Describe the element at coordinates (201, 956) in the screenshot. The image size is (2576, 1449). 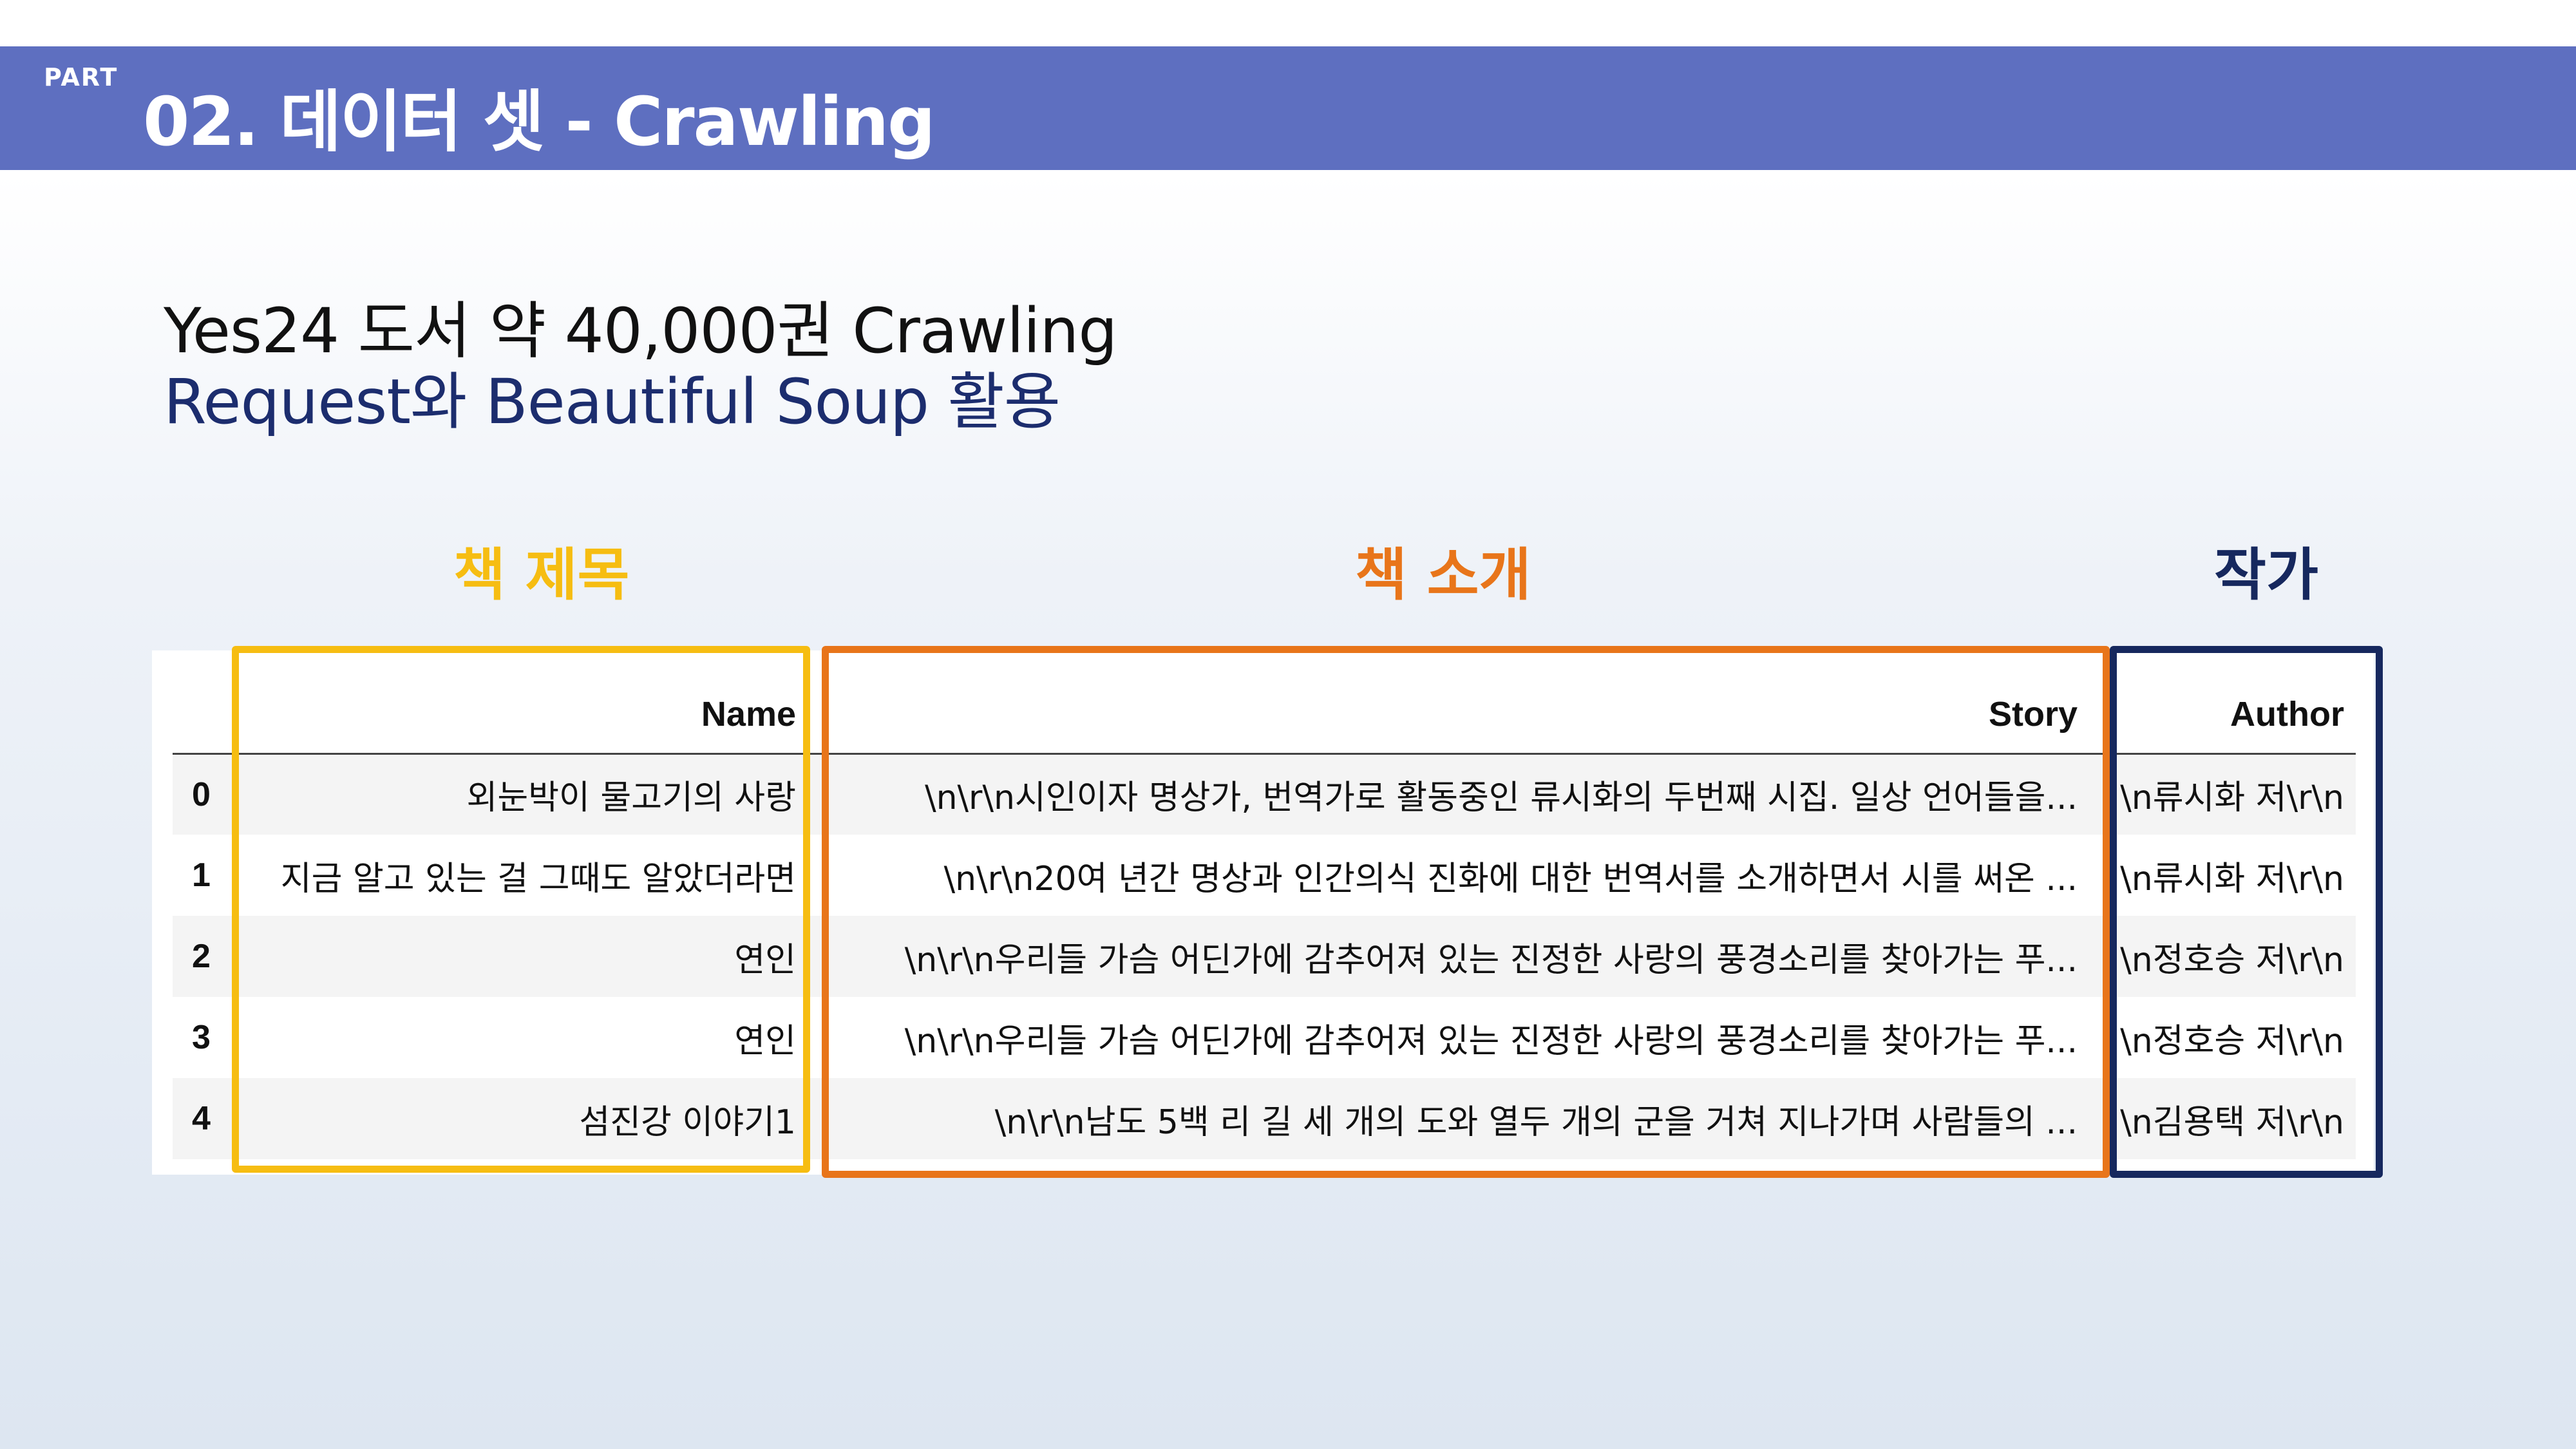
I see `row-index: 2` at that location.